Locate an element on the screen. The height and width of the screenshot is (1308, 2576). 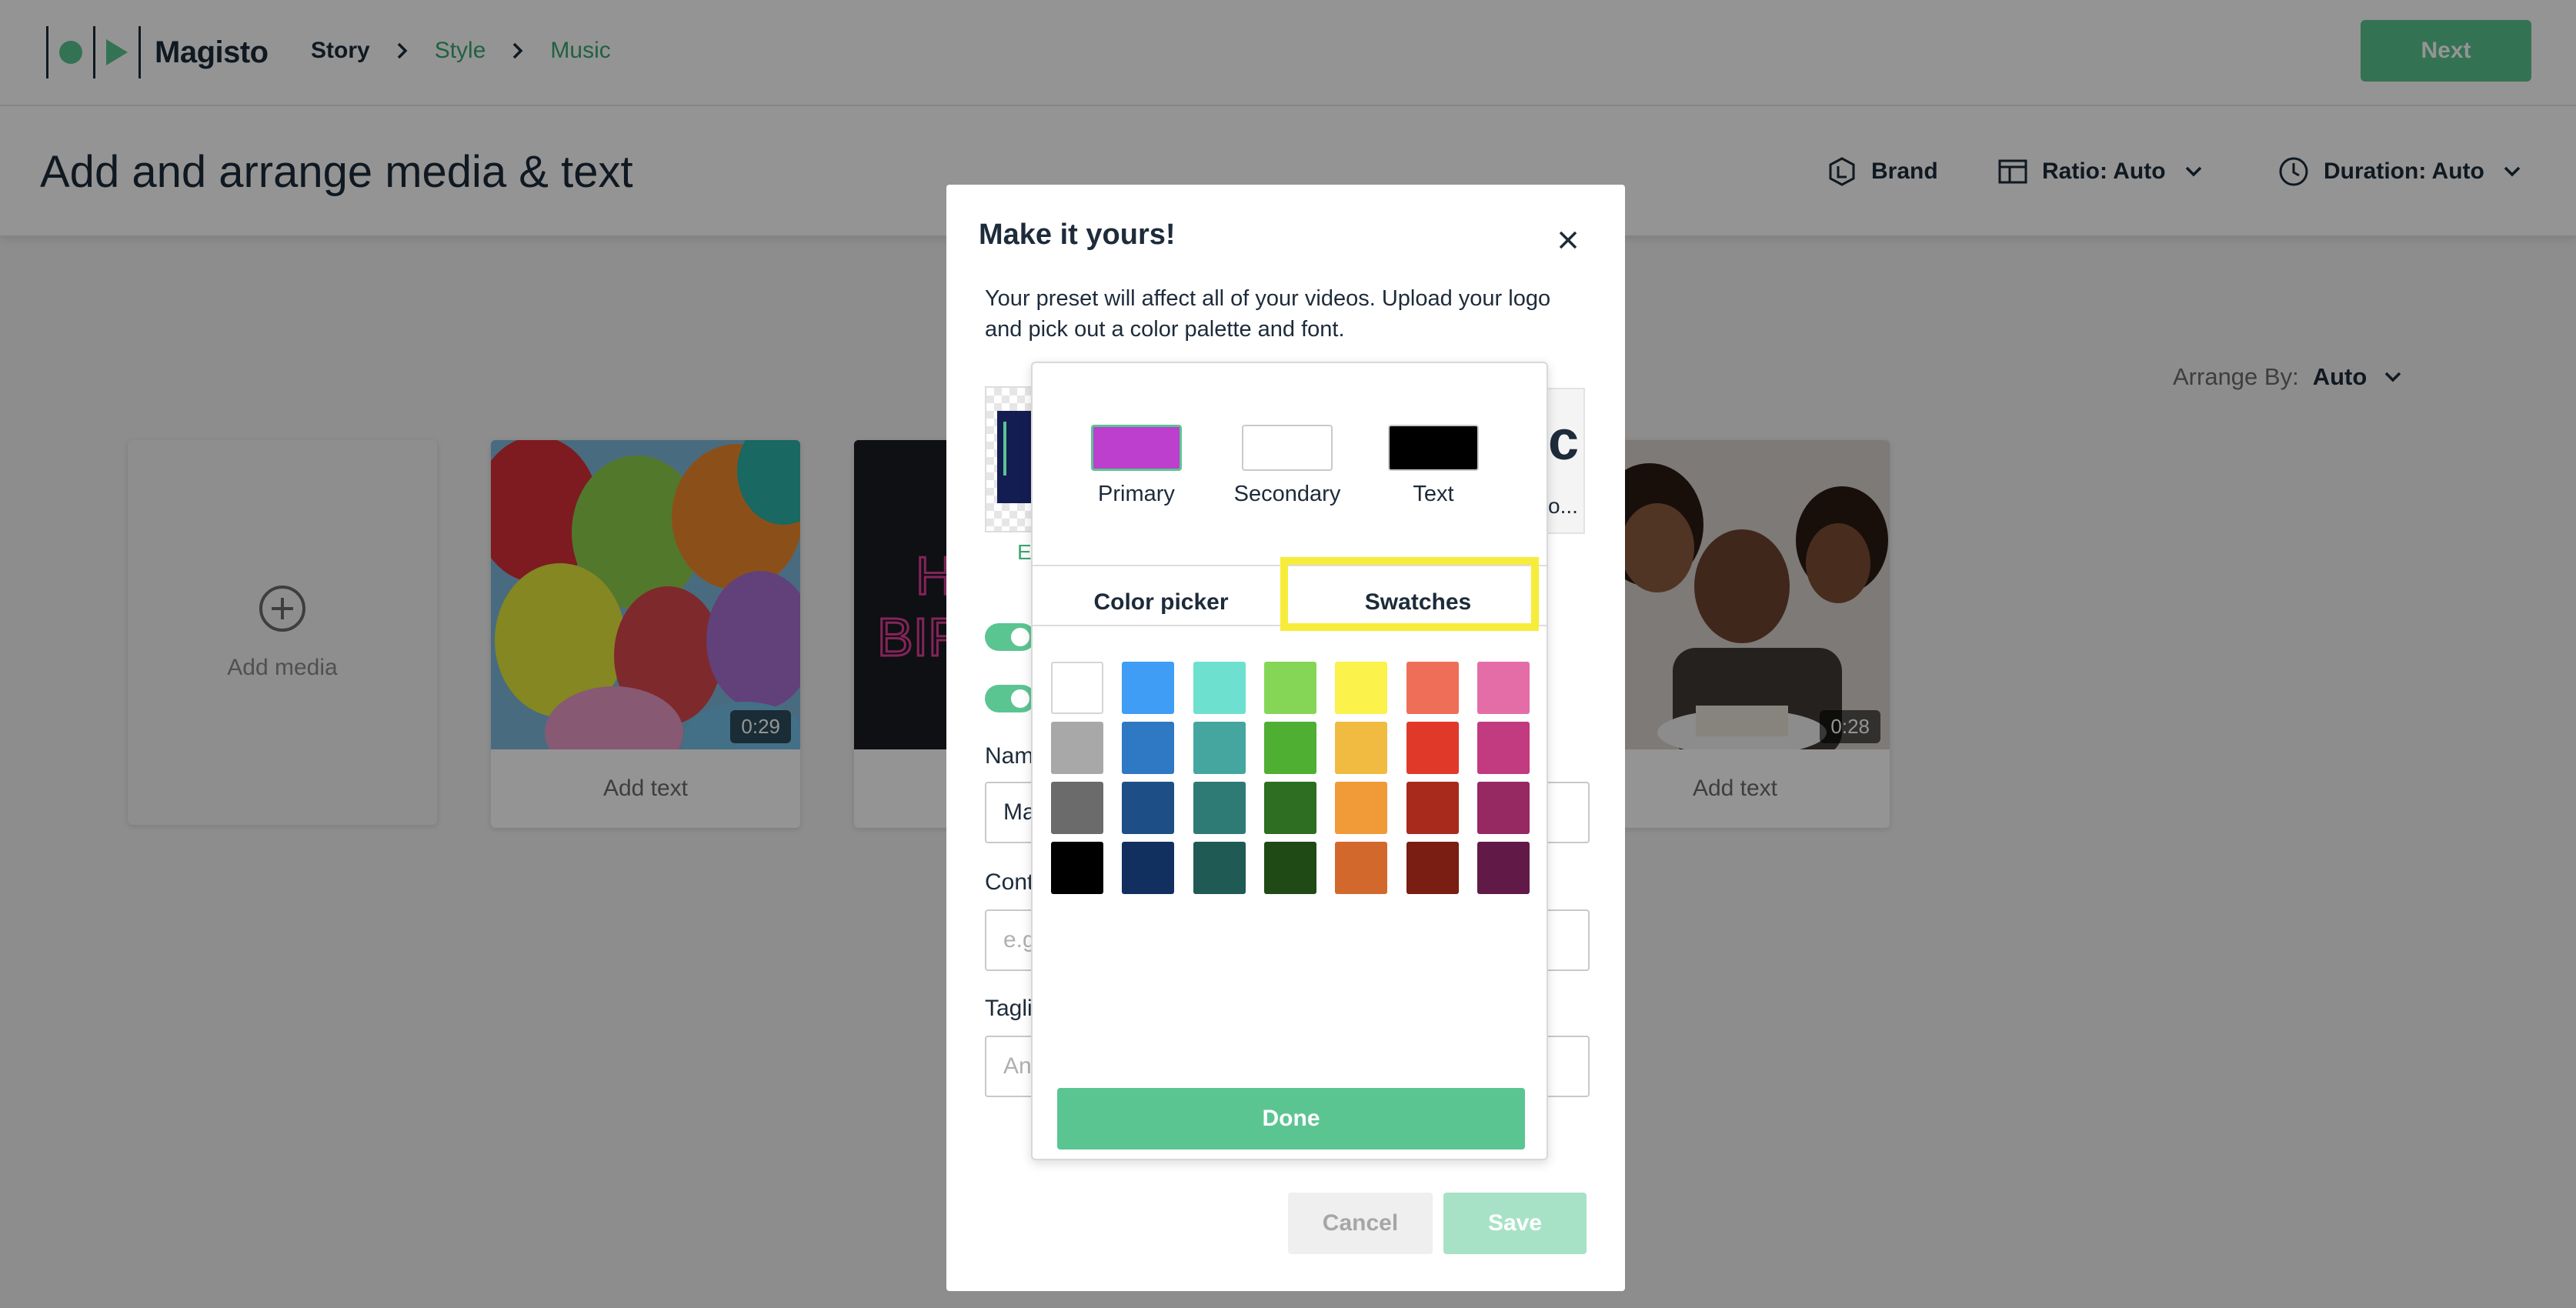
text-color-label: Text is located at coordinates (1433, 494).